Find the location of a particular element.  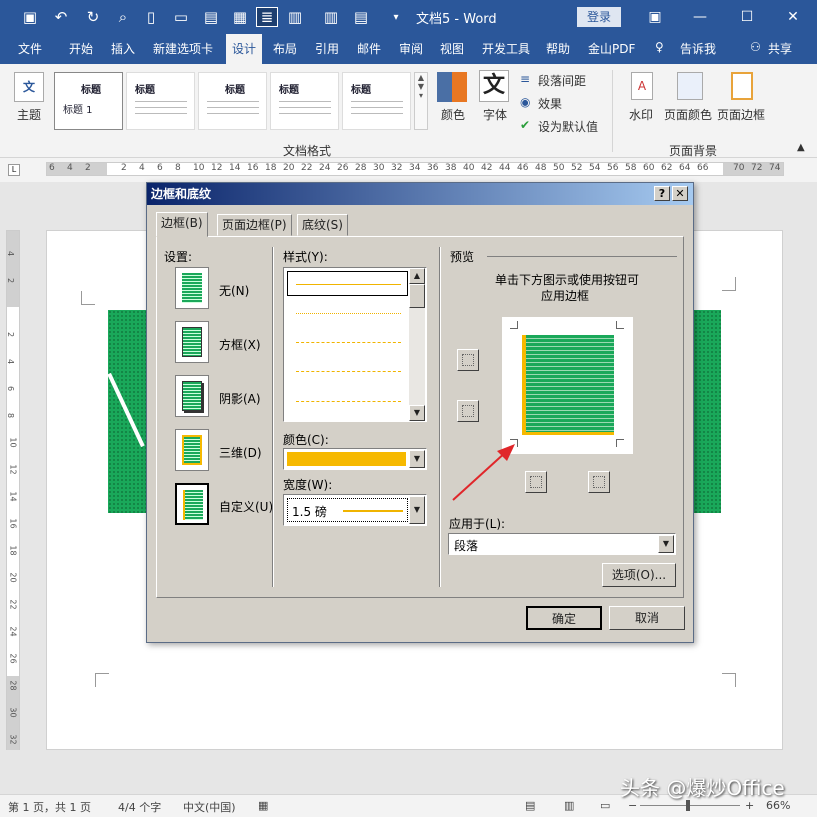

macro-icon: ▦ is located at coordinates (263, 805).